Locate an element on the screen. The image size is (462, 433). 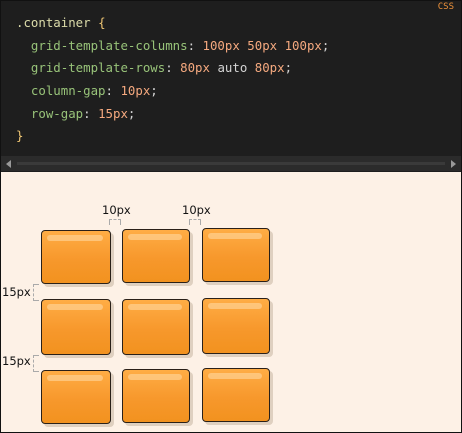
css-property: column-gap is located at coordinates (68, 91).